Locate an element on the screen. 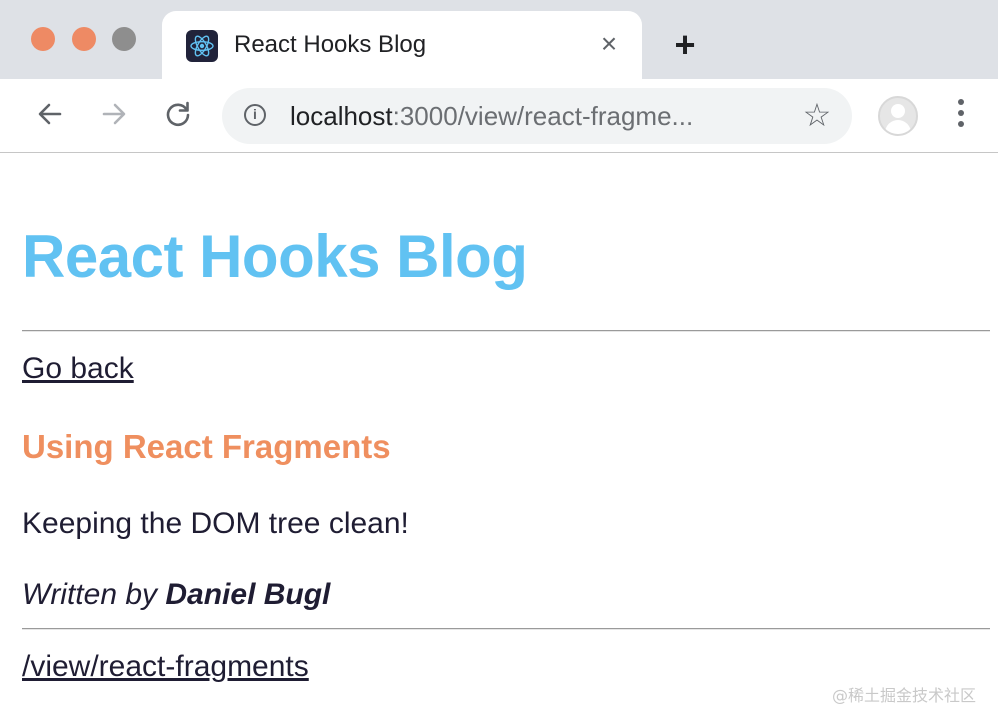 This screenshot has height=707, width=998. url-host: localhost is located at coordinates (341, 116).